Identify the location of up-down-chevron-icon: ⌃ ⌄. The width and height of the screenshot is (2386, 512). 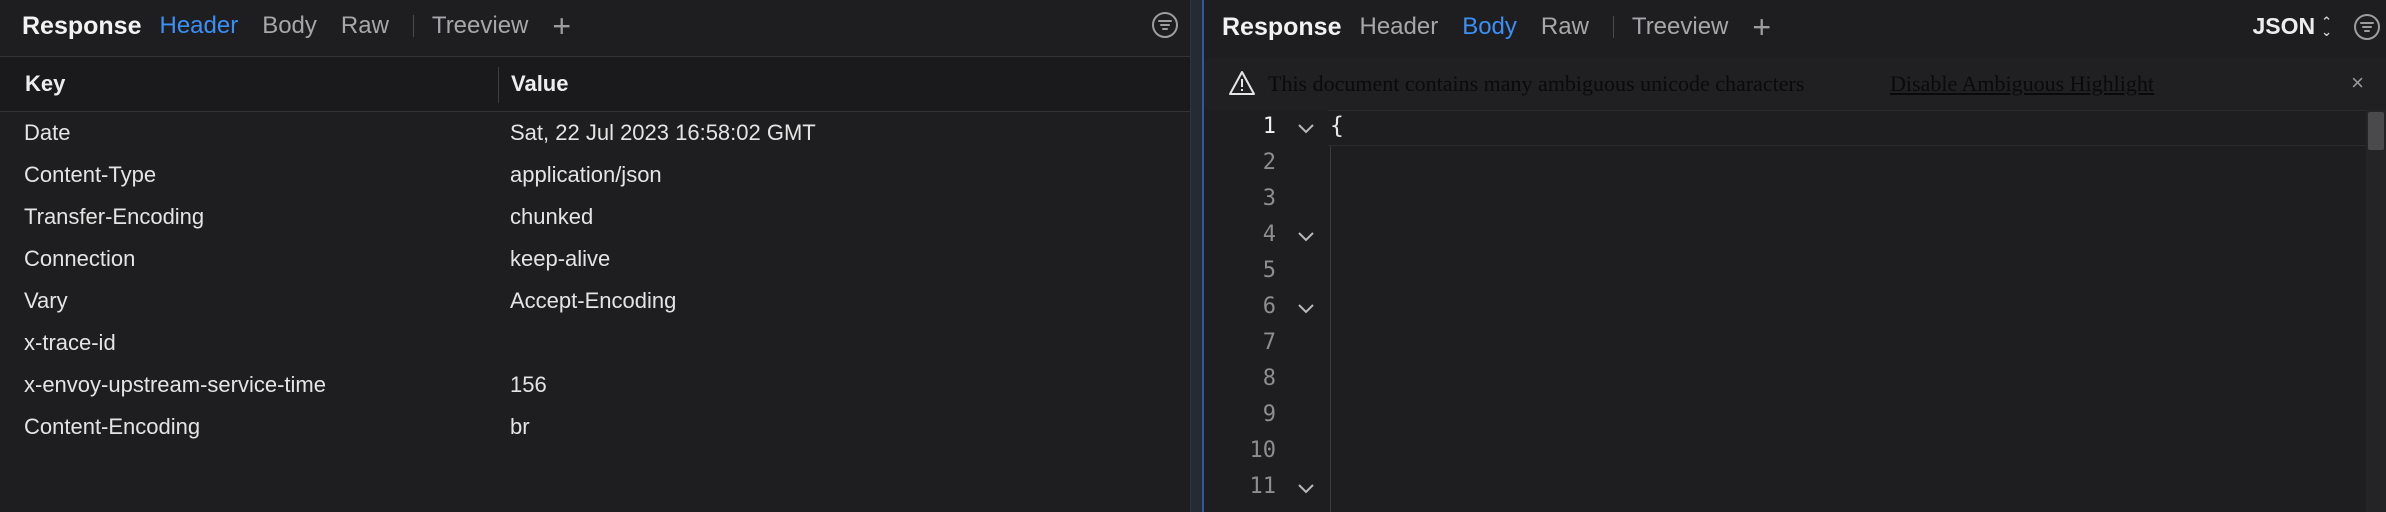
(2326, 26).